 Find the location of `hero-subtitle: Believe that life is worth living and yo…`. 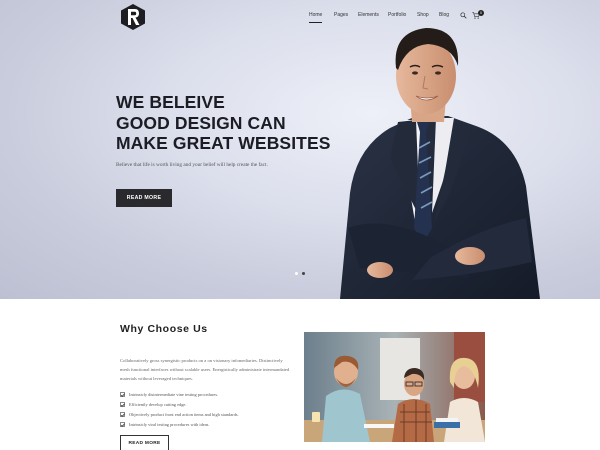

hero-subtitle: Believe that life is worth living and yo… is located at coordinates (192, 165).